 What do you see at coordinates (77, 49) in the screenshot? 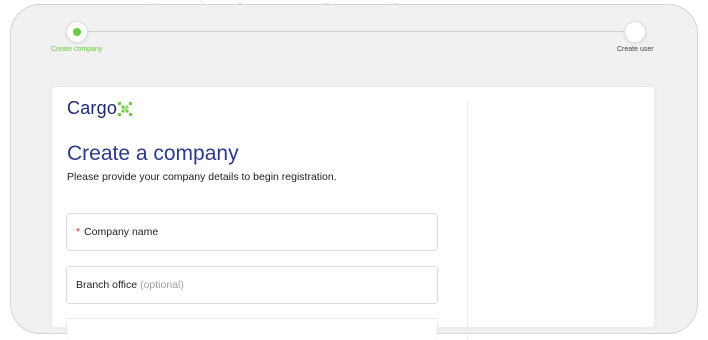
I see `step-create-company-label: Create company` at bounding box center [77, 49].